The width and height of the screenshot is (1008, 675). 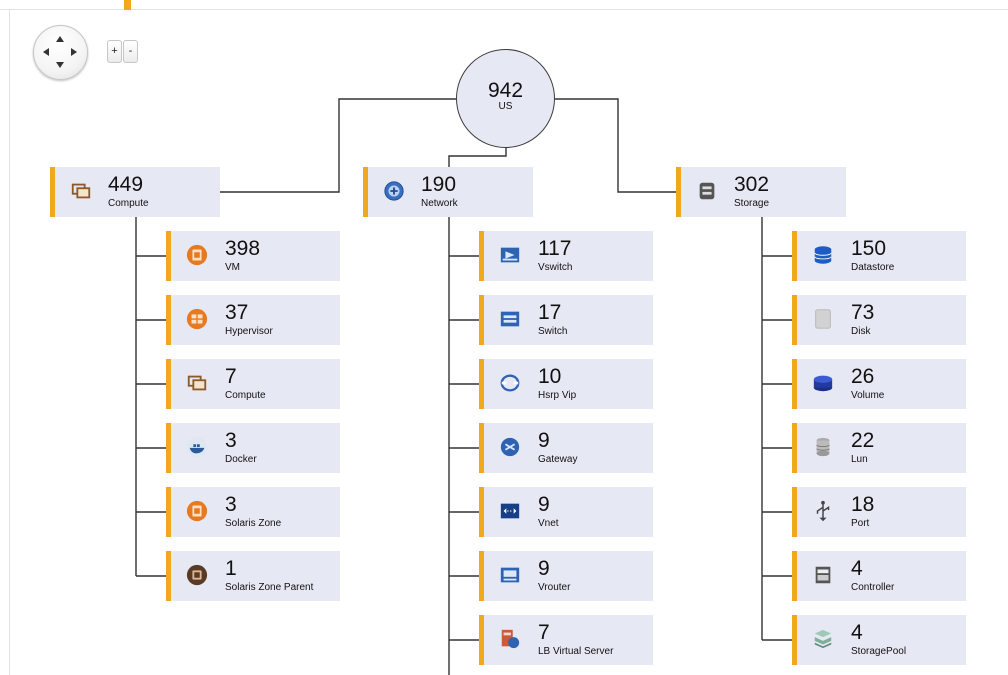 I want to click on node-label: Docker, so click(x=241, y=459).